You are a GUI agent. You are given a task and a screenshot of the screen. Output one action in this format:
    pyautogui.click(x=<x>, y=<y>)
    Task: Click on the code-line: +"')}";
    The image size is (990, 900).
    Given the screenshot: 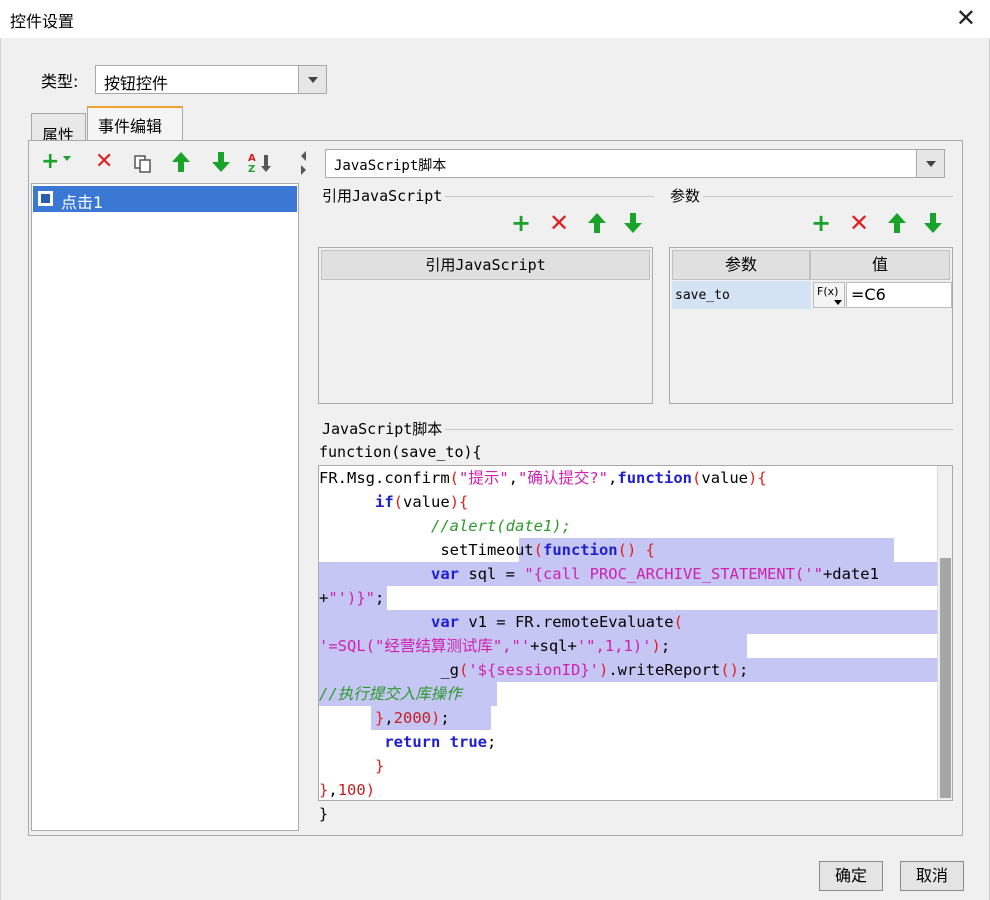 What is the action you would take?
    pyautogui.click(x=353, y=598)
    